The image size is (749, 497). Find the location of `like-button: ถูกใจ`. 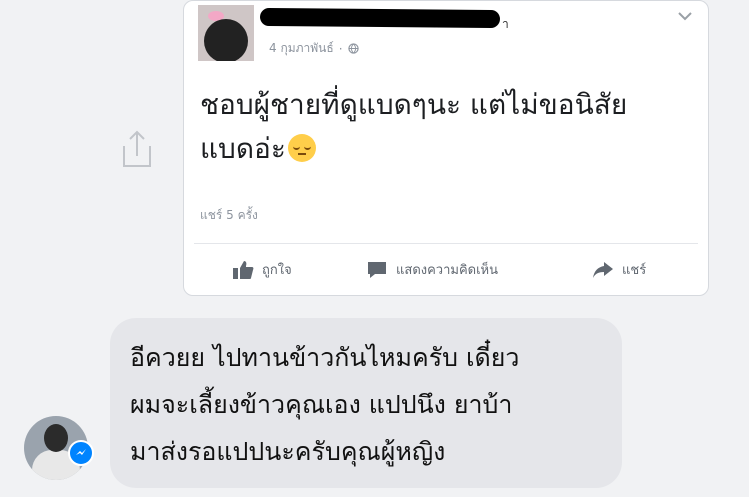

like-button: ถูกใจ is located at coordinates (262, 269).